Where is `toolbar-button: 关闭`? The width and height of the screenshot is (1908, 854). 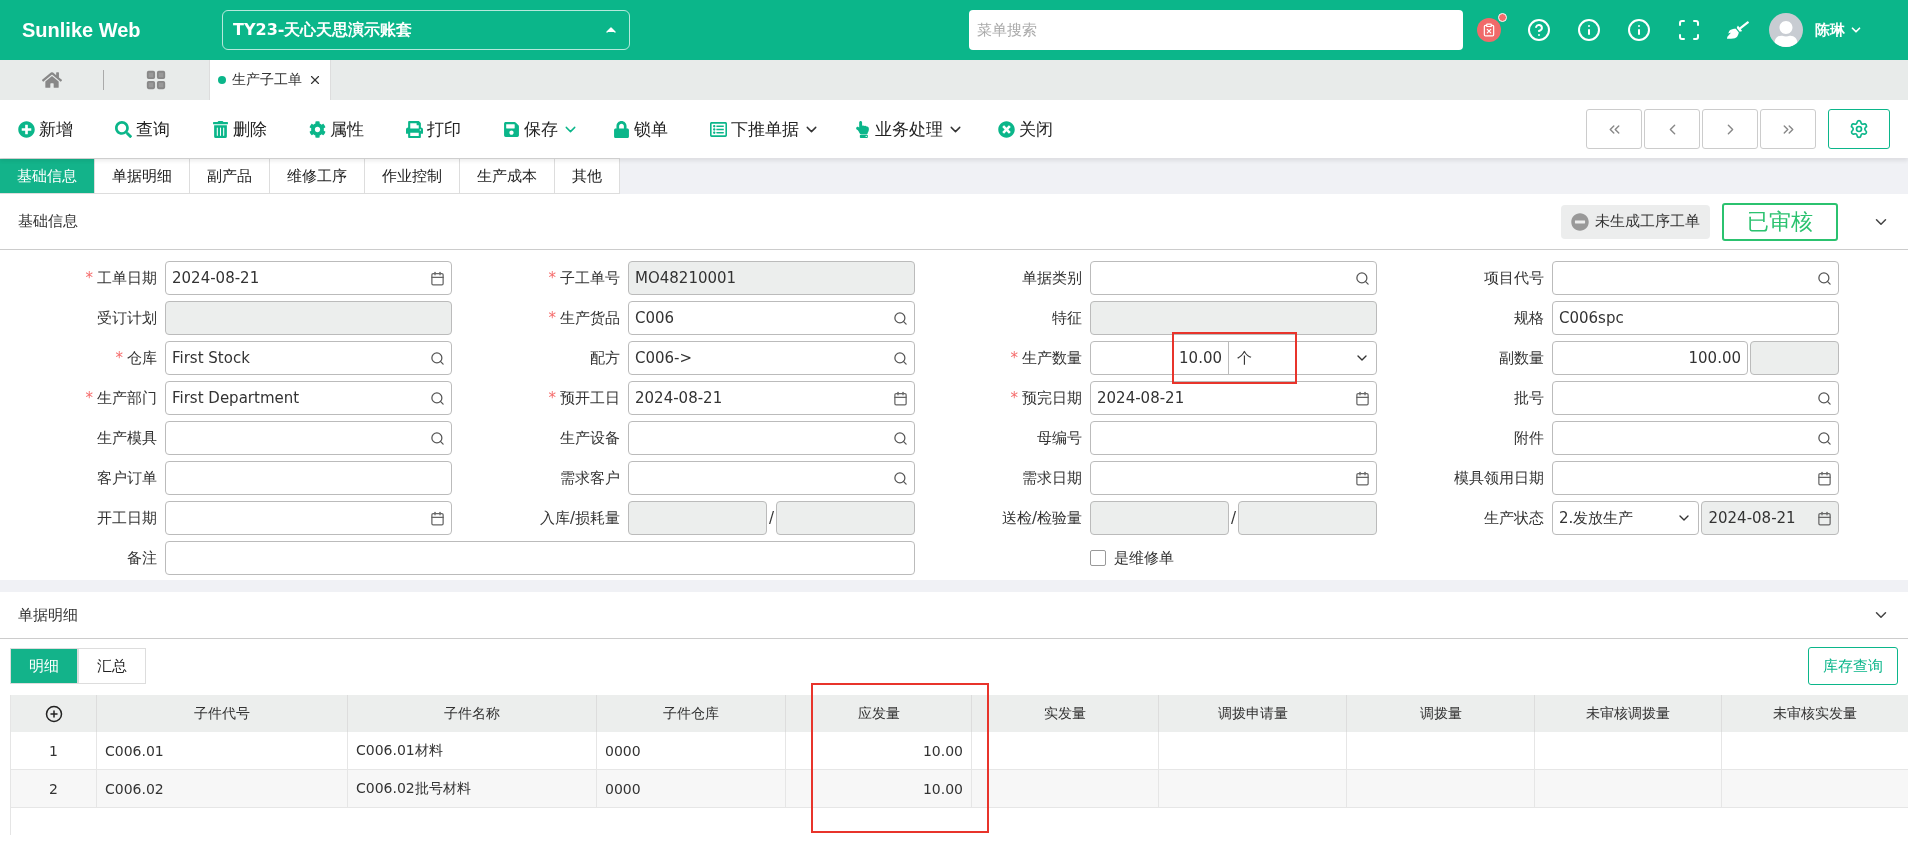
toolbar-button: 关闭 is located at coordinates (1025, 129).